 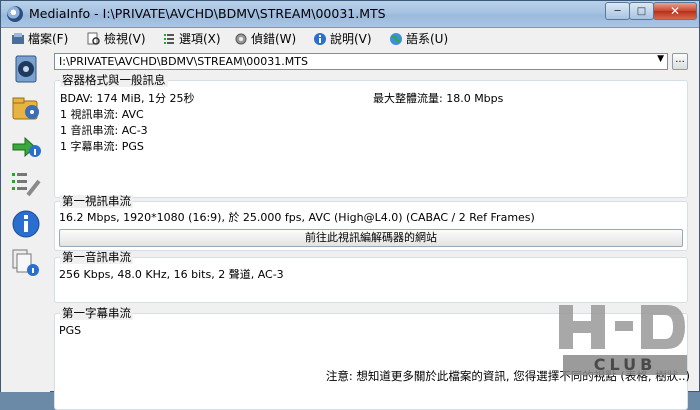 What do you see at coordinates (15, 14) in the screenshot?
I see `mediainfo-app-icon` at bounding box center [15, 14].